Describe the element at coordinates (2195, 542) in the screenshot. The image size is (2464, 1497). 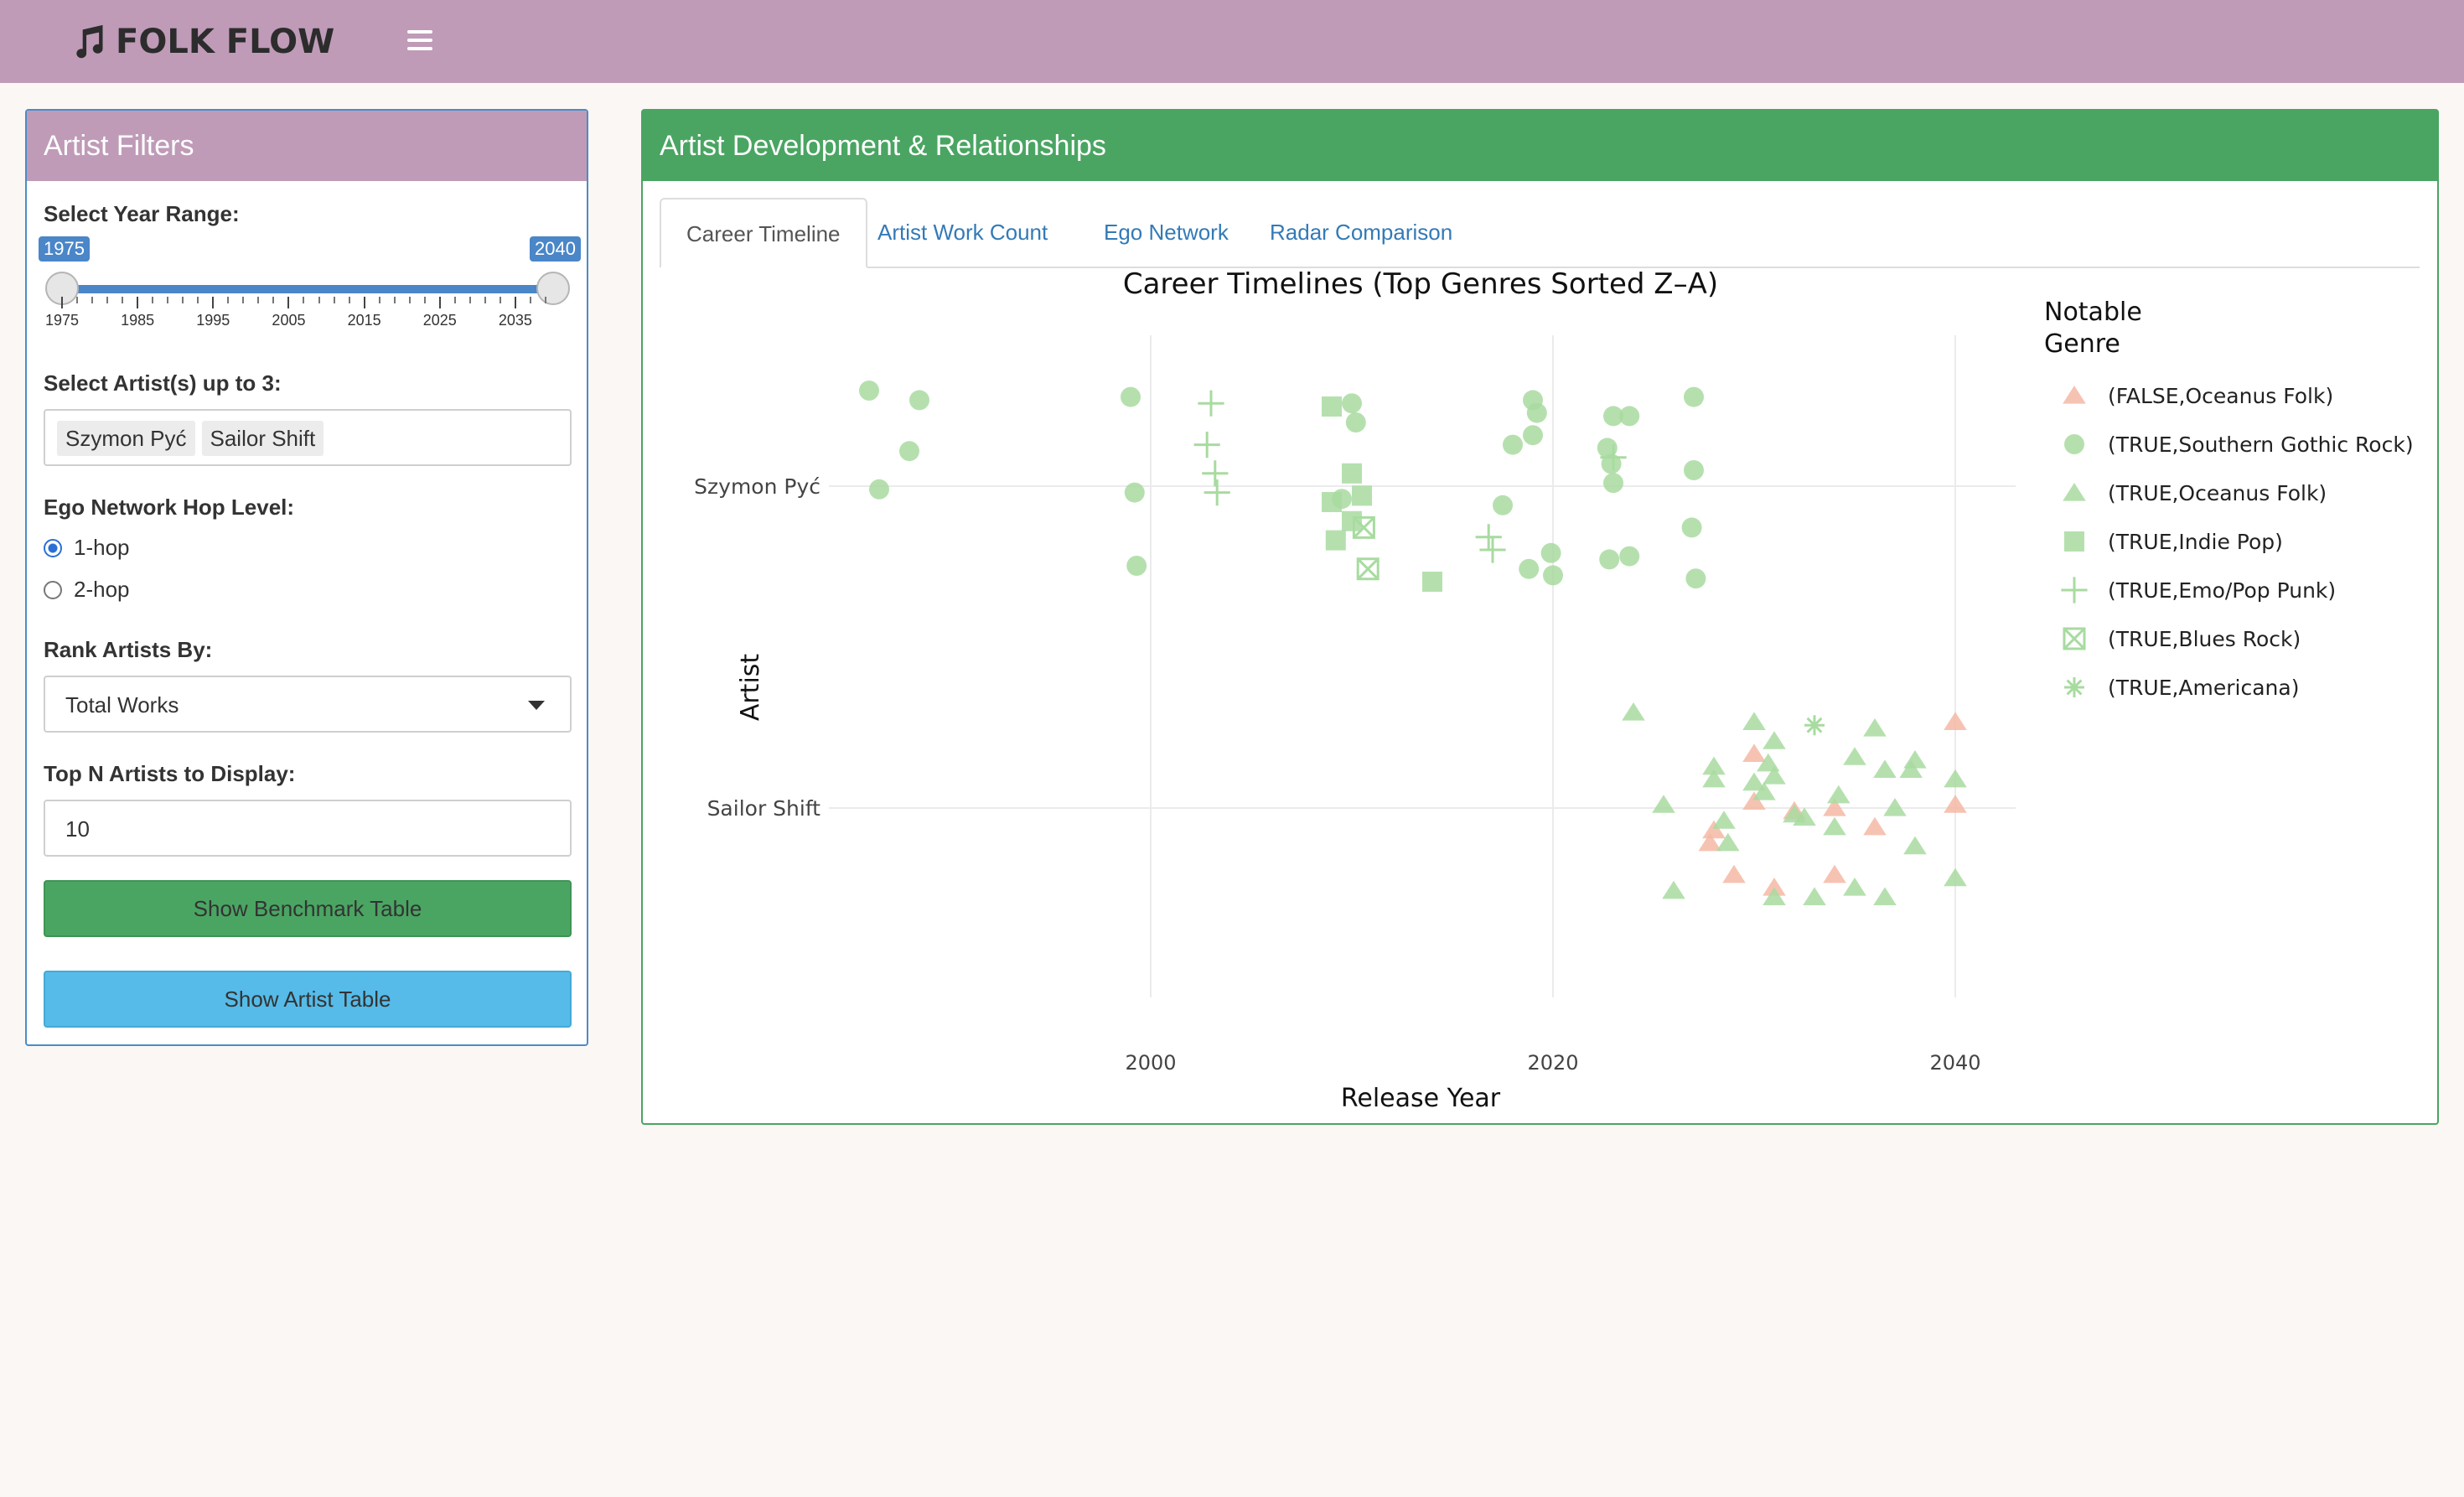
I see `legend-label: (TRUE,Indie Pop)` at that location.